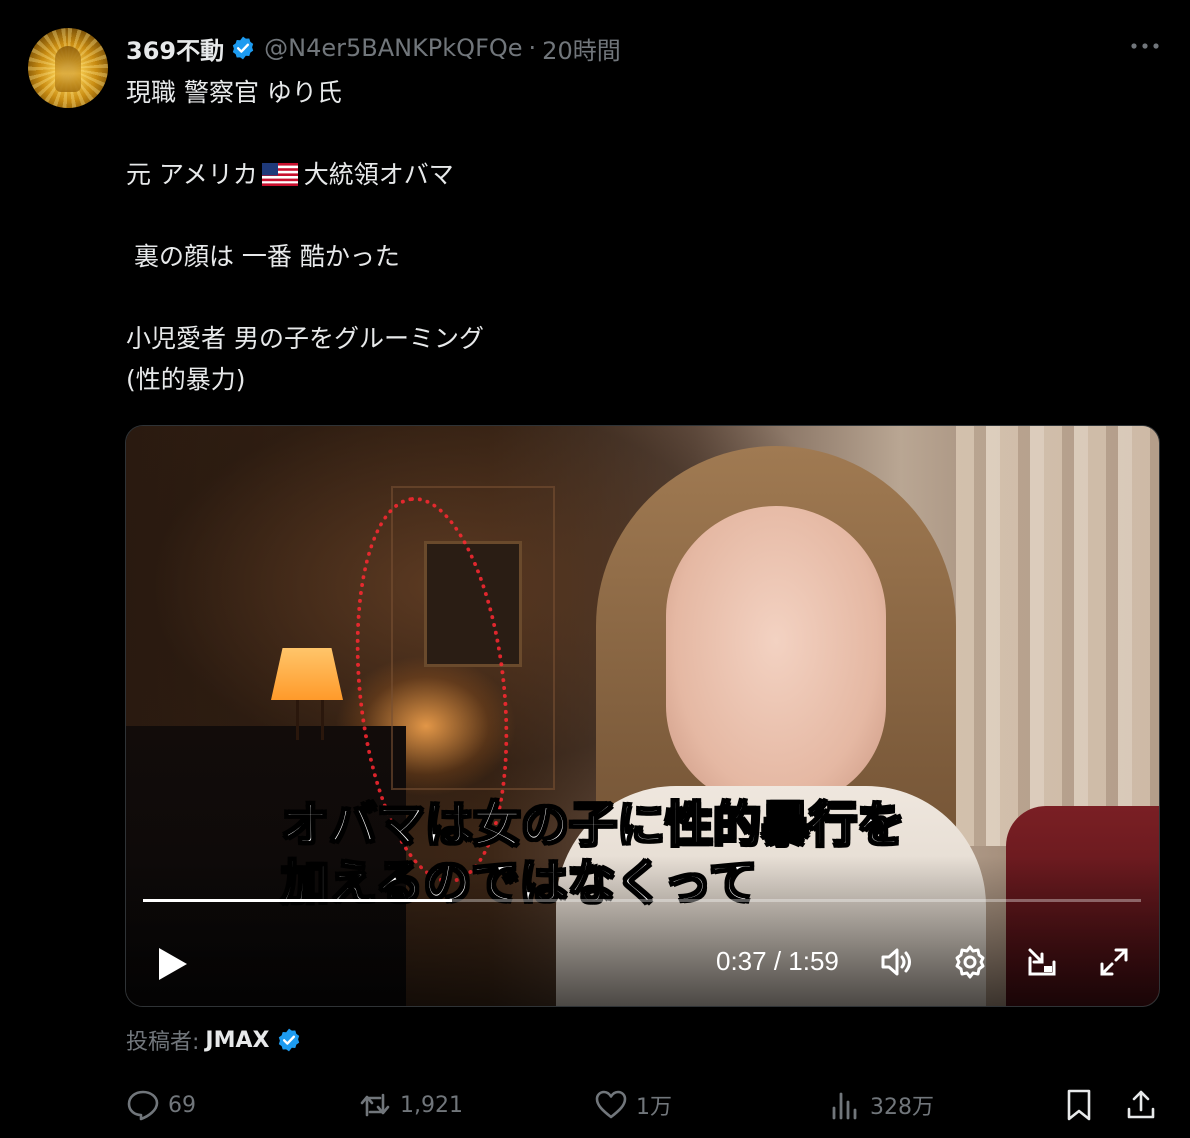 The height and width of the screenshot is (1138, 1190). I want to click on bookmark-button, so click(1079, 1105).